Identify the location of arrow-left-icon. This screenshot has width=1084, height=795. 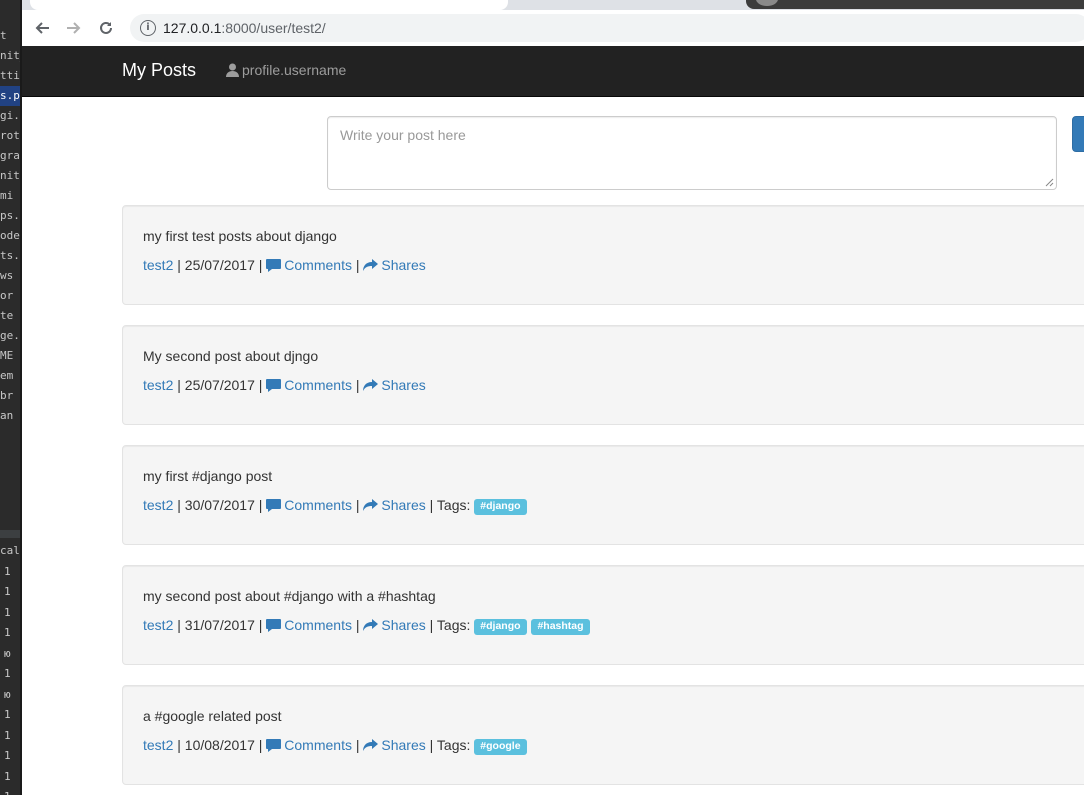
(42, 28).